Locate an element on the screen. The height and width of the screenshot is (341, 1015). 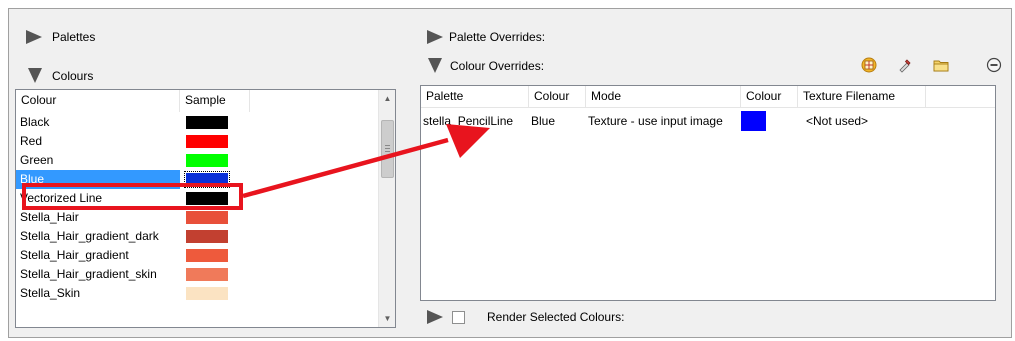
list-item: Black is located at coordinates (197, 122).